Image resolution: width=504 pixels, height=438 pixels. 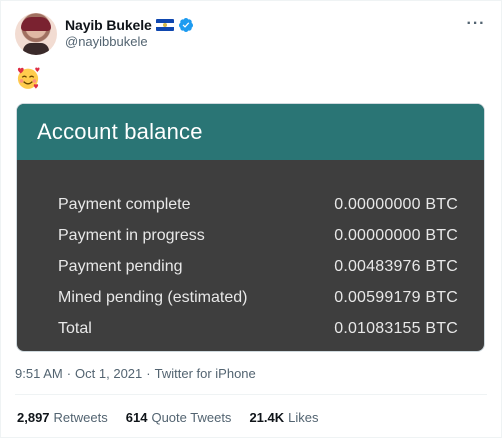 I want to click on author-name-row: Nayib Bukele, so click(x=129, y=25).